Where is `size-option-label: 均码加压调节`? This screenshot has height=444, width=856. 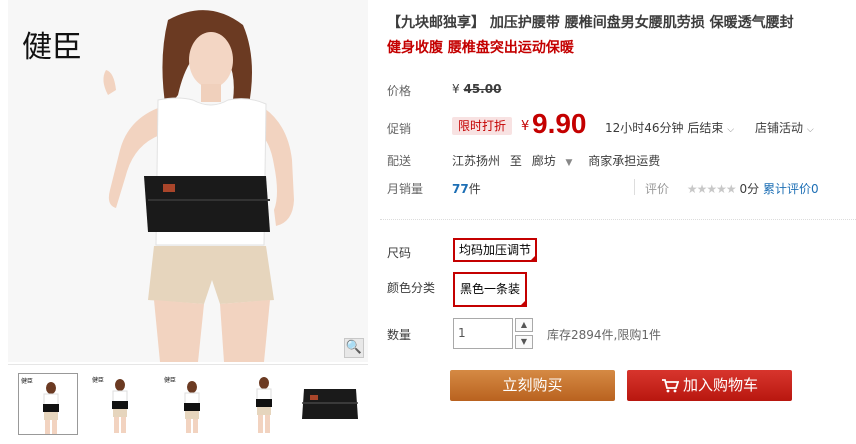
size-option-label: 均码加压调节 is located at coordinates (495, 250).